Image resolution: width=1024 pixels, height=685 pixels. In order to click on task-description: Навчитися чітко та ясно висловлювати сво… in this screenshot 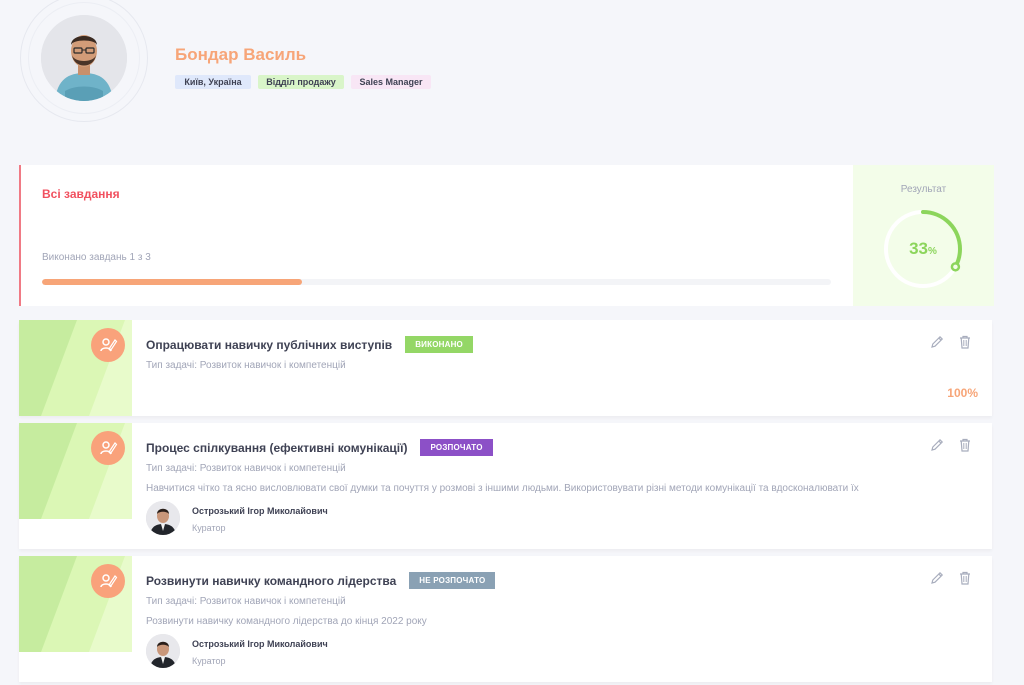, I will do `click(502, 488)`.